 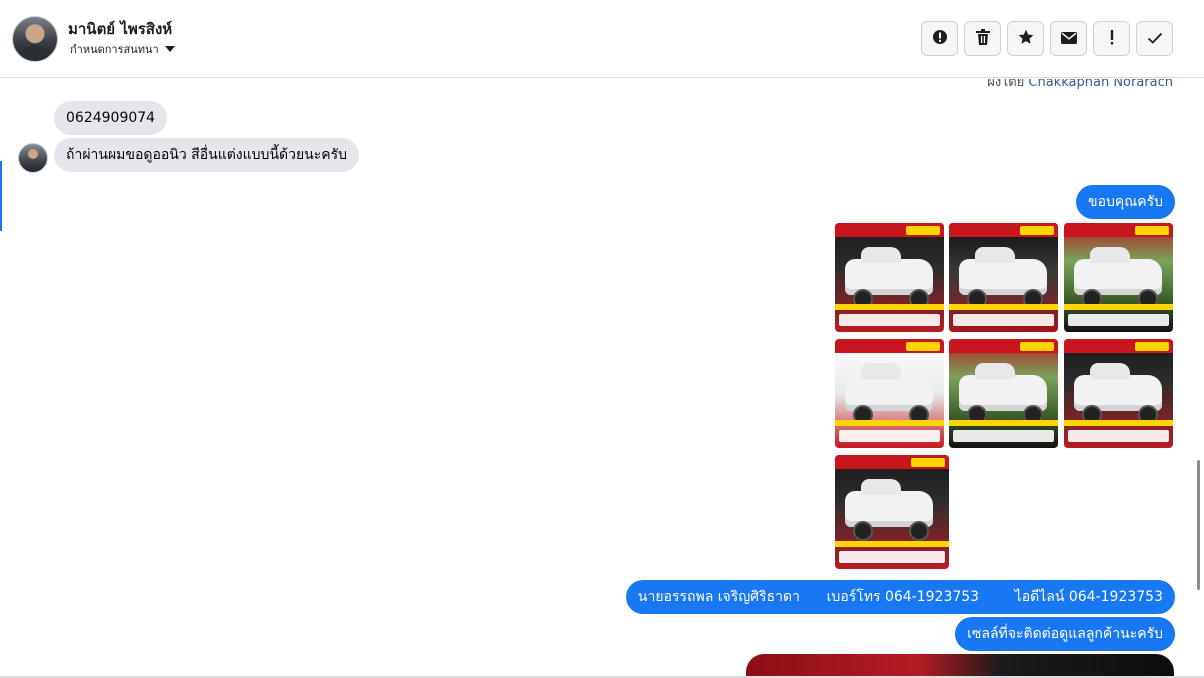 What do you see at coordinates (1, 196) in the screenshot?
I see `selection-indicator` at bounding box center [1, 196].